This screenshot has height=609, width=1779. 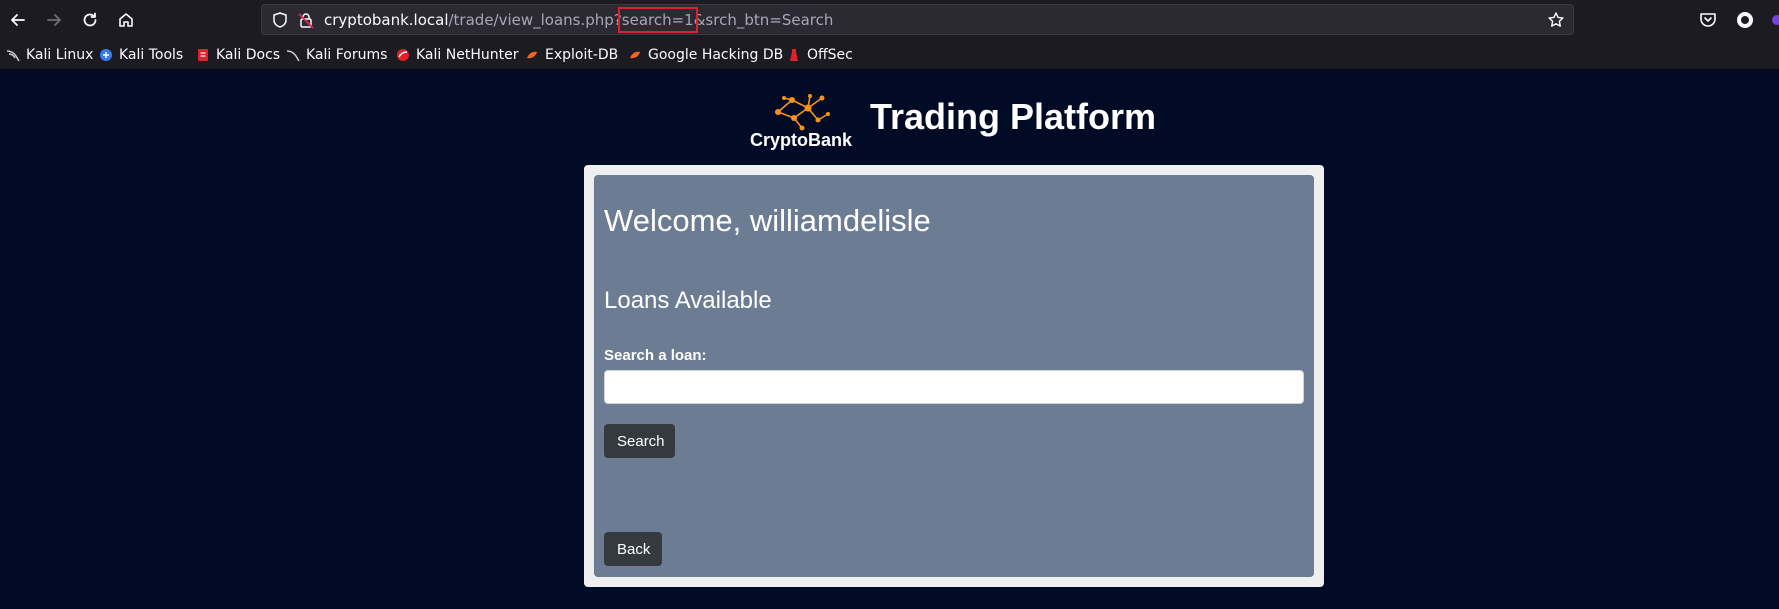 What do you see at coordinates (293, 56) in the screenshot?
I see `kali-forums-icon` at bounding box center [293, 56].